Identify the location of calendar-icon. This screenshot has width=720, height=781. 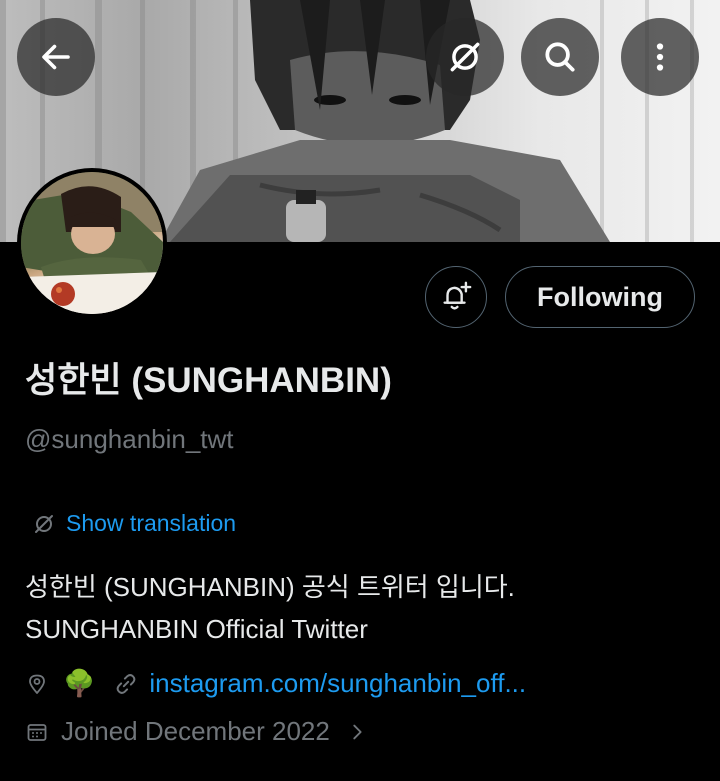
(37, 732).